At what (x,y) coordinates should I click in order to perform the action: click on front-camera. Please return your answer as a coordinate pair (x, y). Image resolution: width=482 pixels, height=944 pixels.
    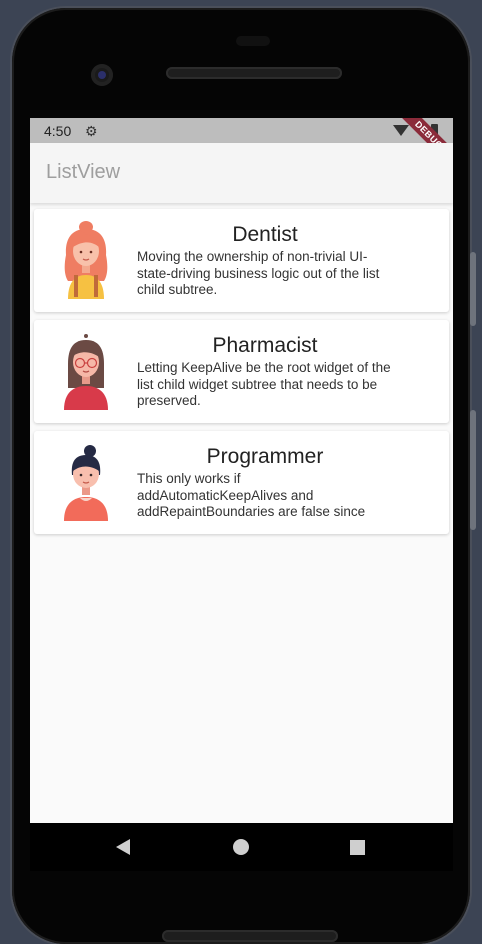
    Looking at the image, I should click on (102, 75).